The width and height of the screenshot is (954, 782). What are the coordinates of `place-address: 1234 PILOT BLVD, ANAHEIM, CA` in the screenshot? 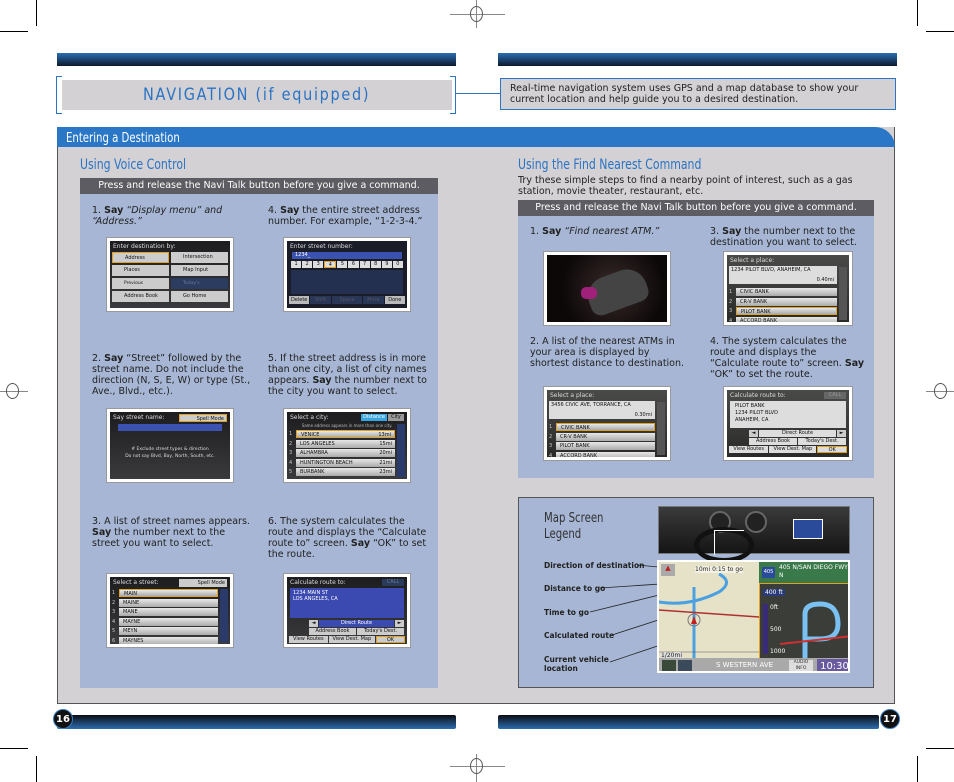 It's located at (771, 270).